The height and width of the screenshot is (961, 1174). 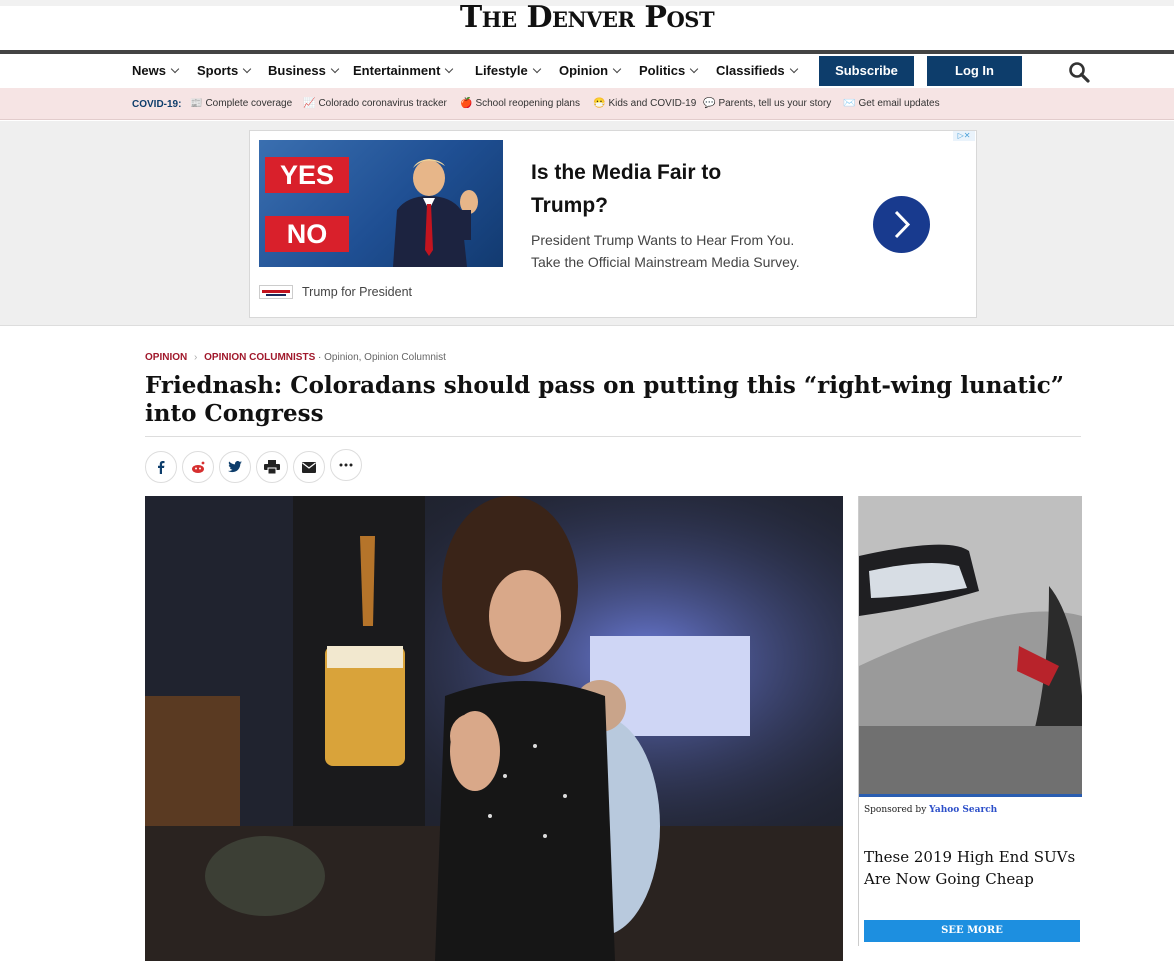 What do you see at coordinates (599, 103) in the screenshot?
I see `mask-face-icon: 😷` at bounding box center [599, 103].